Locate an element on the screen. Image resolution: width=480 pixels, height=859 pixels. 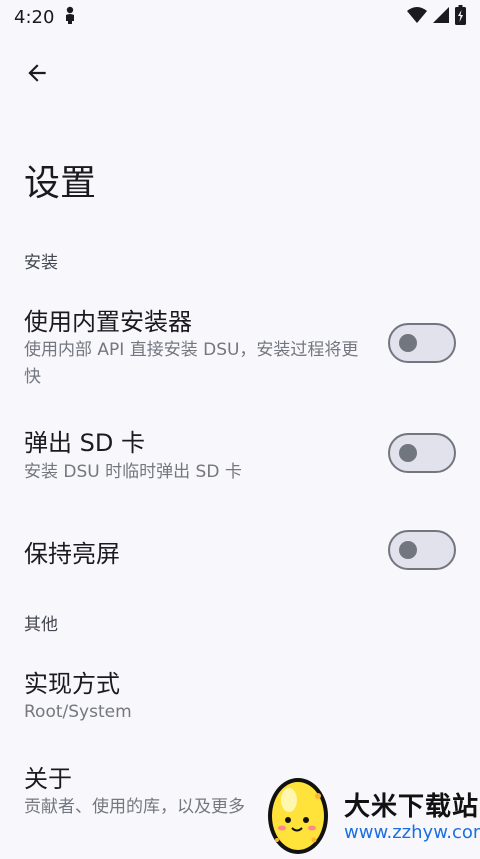
pref-title-builtin-installer: 使用内置安装器 is located at coordinates (108, 322).